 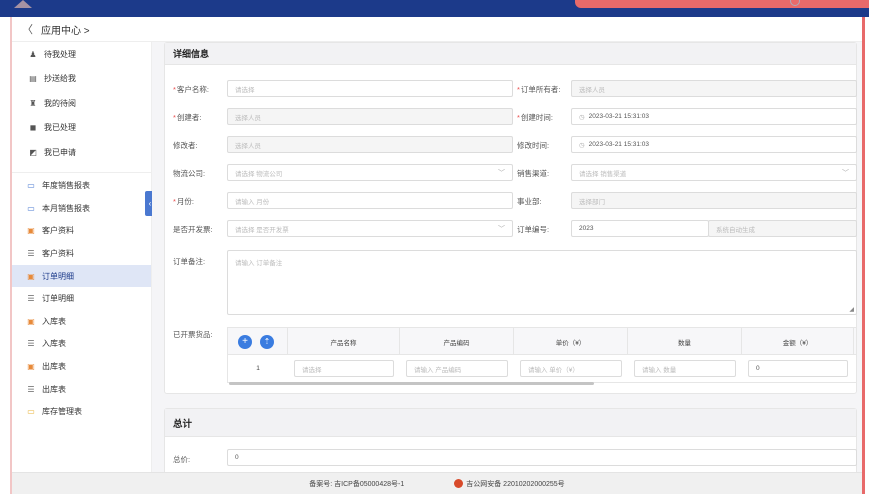 What do you see at coordinates (258, 368) in the screenshot?
I see `row-index: 1` at bounding box center [258, 368].